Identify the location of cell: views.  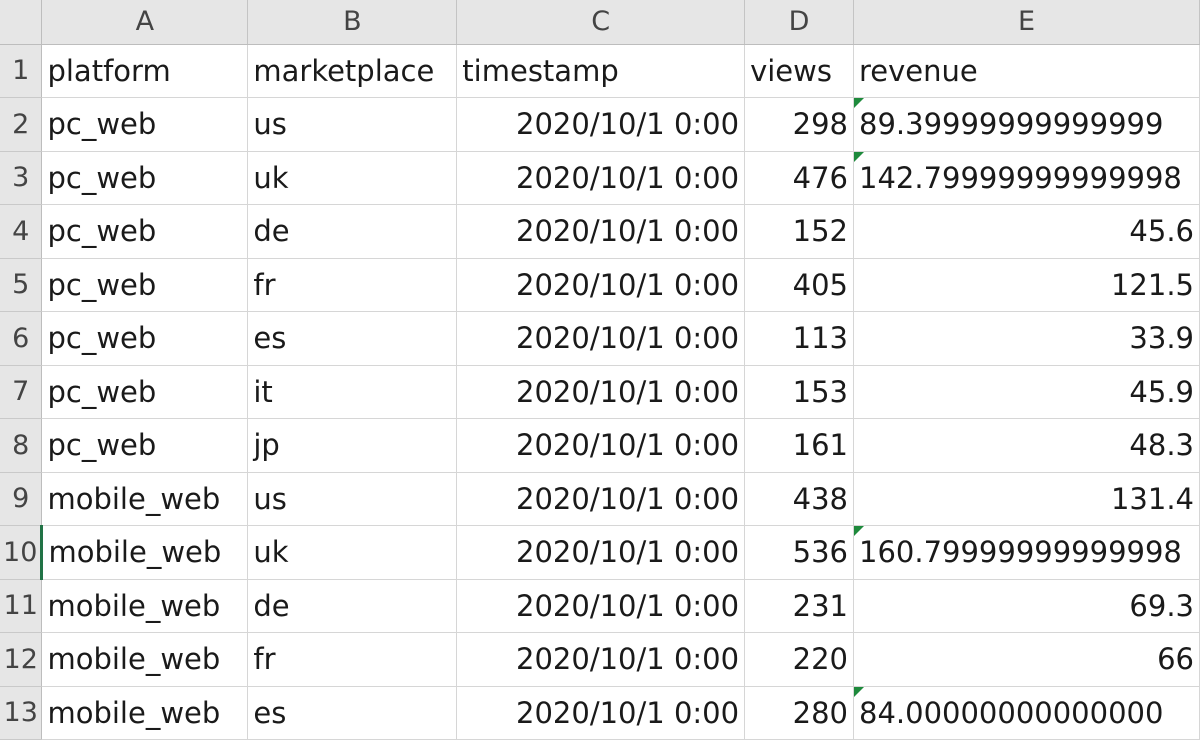
(799, 71).